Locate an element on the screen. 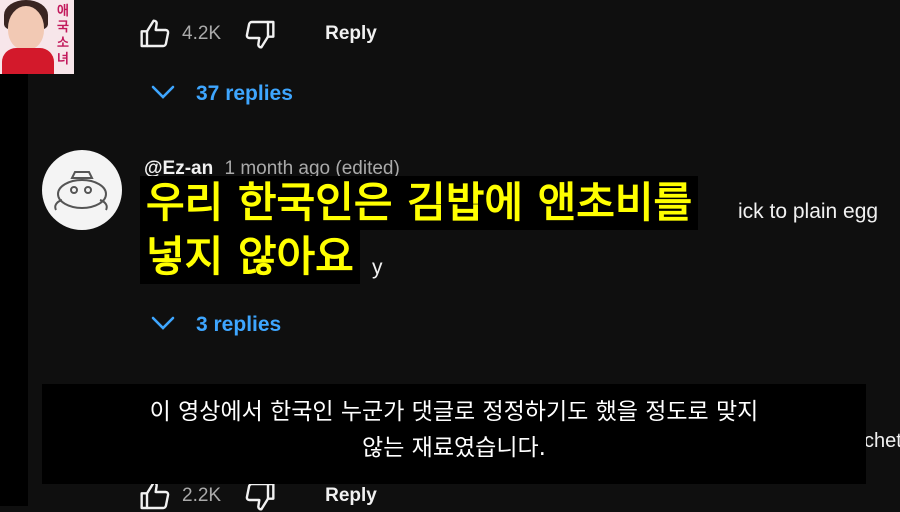  replies-count-label: 3 replies is located at coordinates (239, 324).